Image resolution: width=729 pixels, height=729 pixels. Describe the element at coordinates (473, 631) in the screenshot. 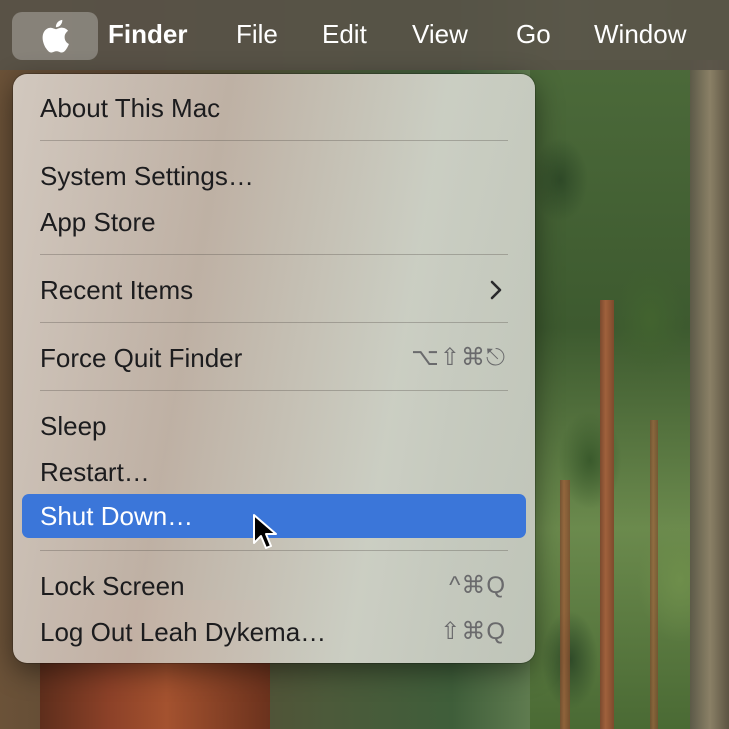

I see `keyboard-shortcut: ⇧⌘Q` at that location.